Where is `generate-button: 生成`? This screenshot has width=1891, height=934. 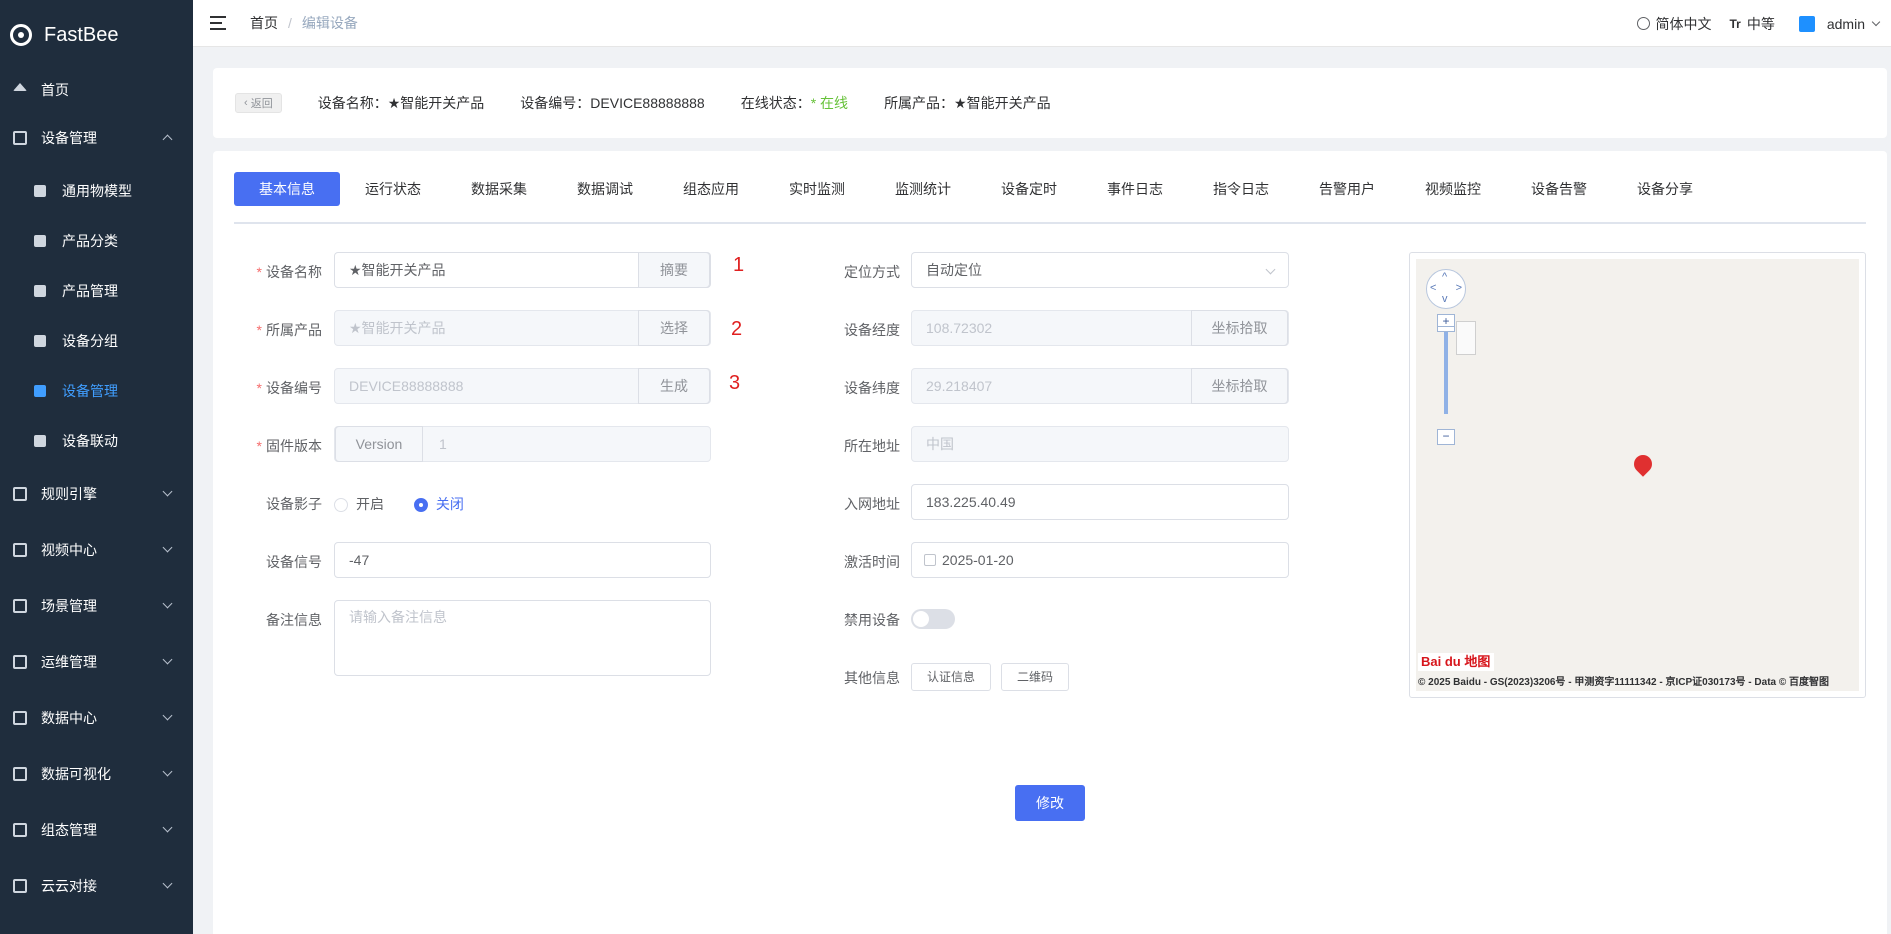
generate-button: 生成 is located at coordinates (674, 386).